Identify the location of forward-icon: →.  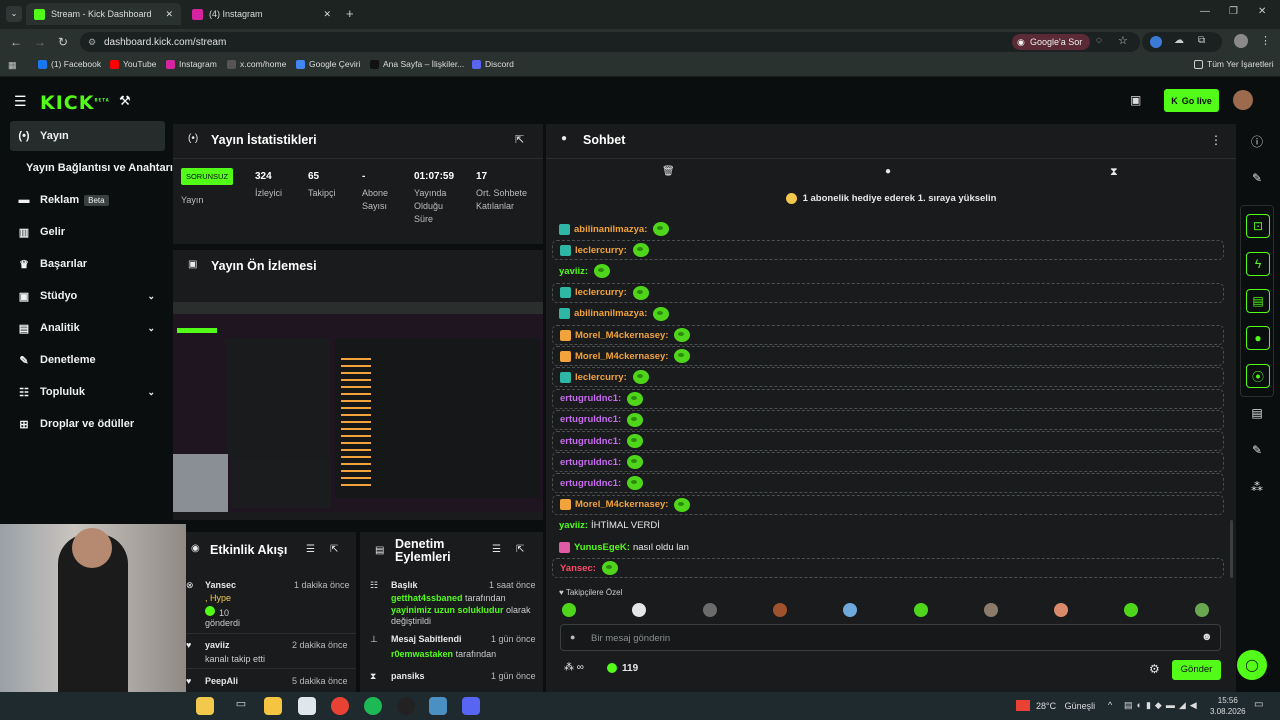
(40, 42).